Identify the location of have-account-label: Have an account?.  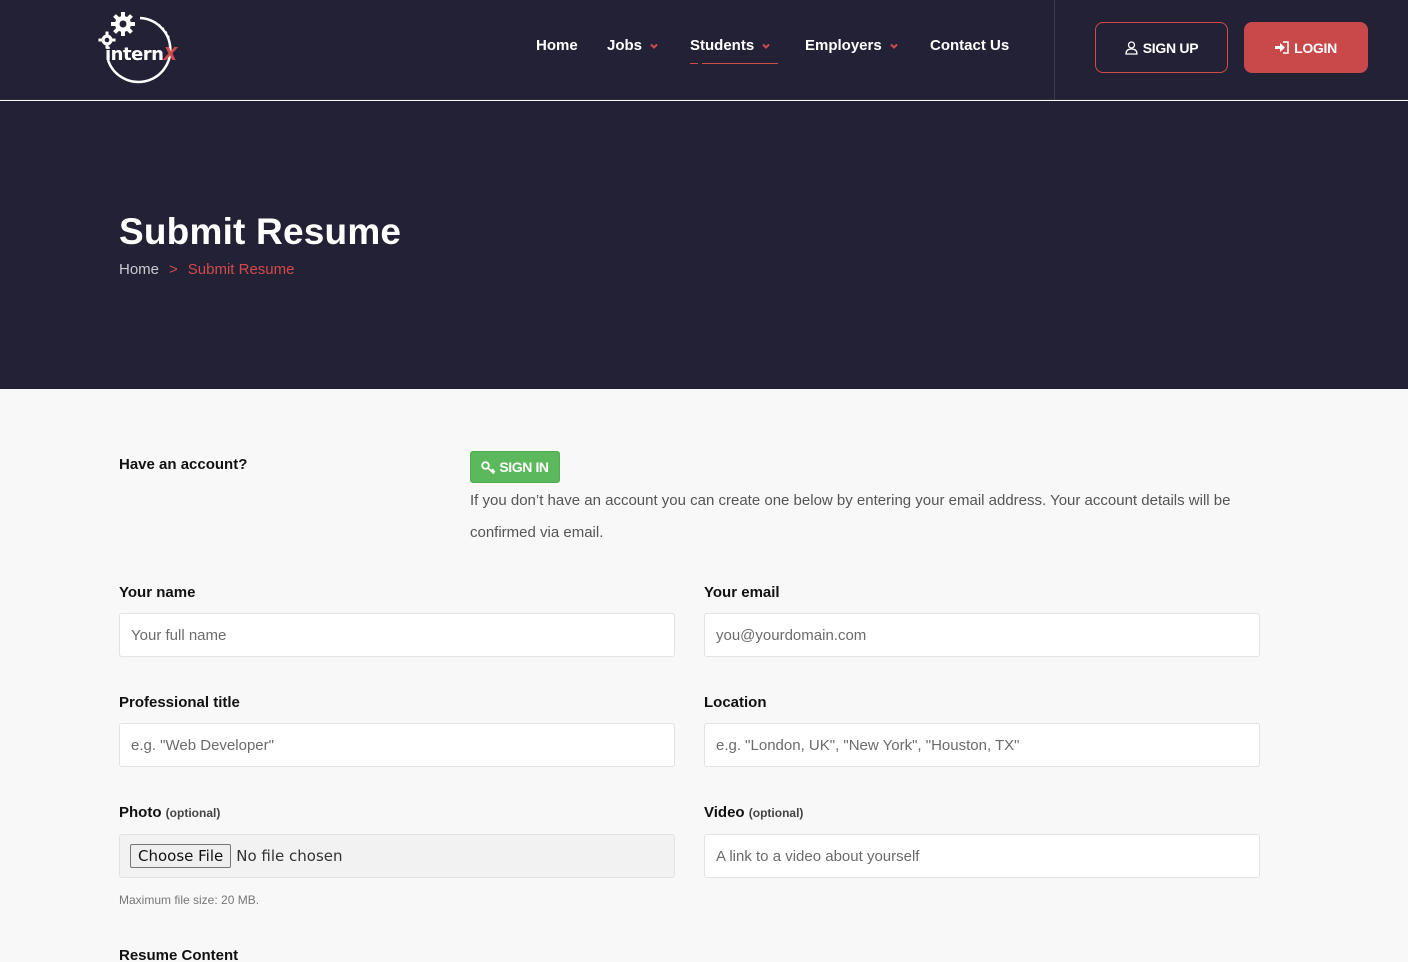
(183, 464).